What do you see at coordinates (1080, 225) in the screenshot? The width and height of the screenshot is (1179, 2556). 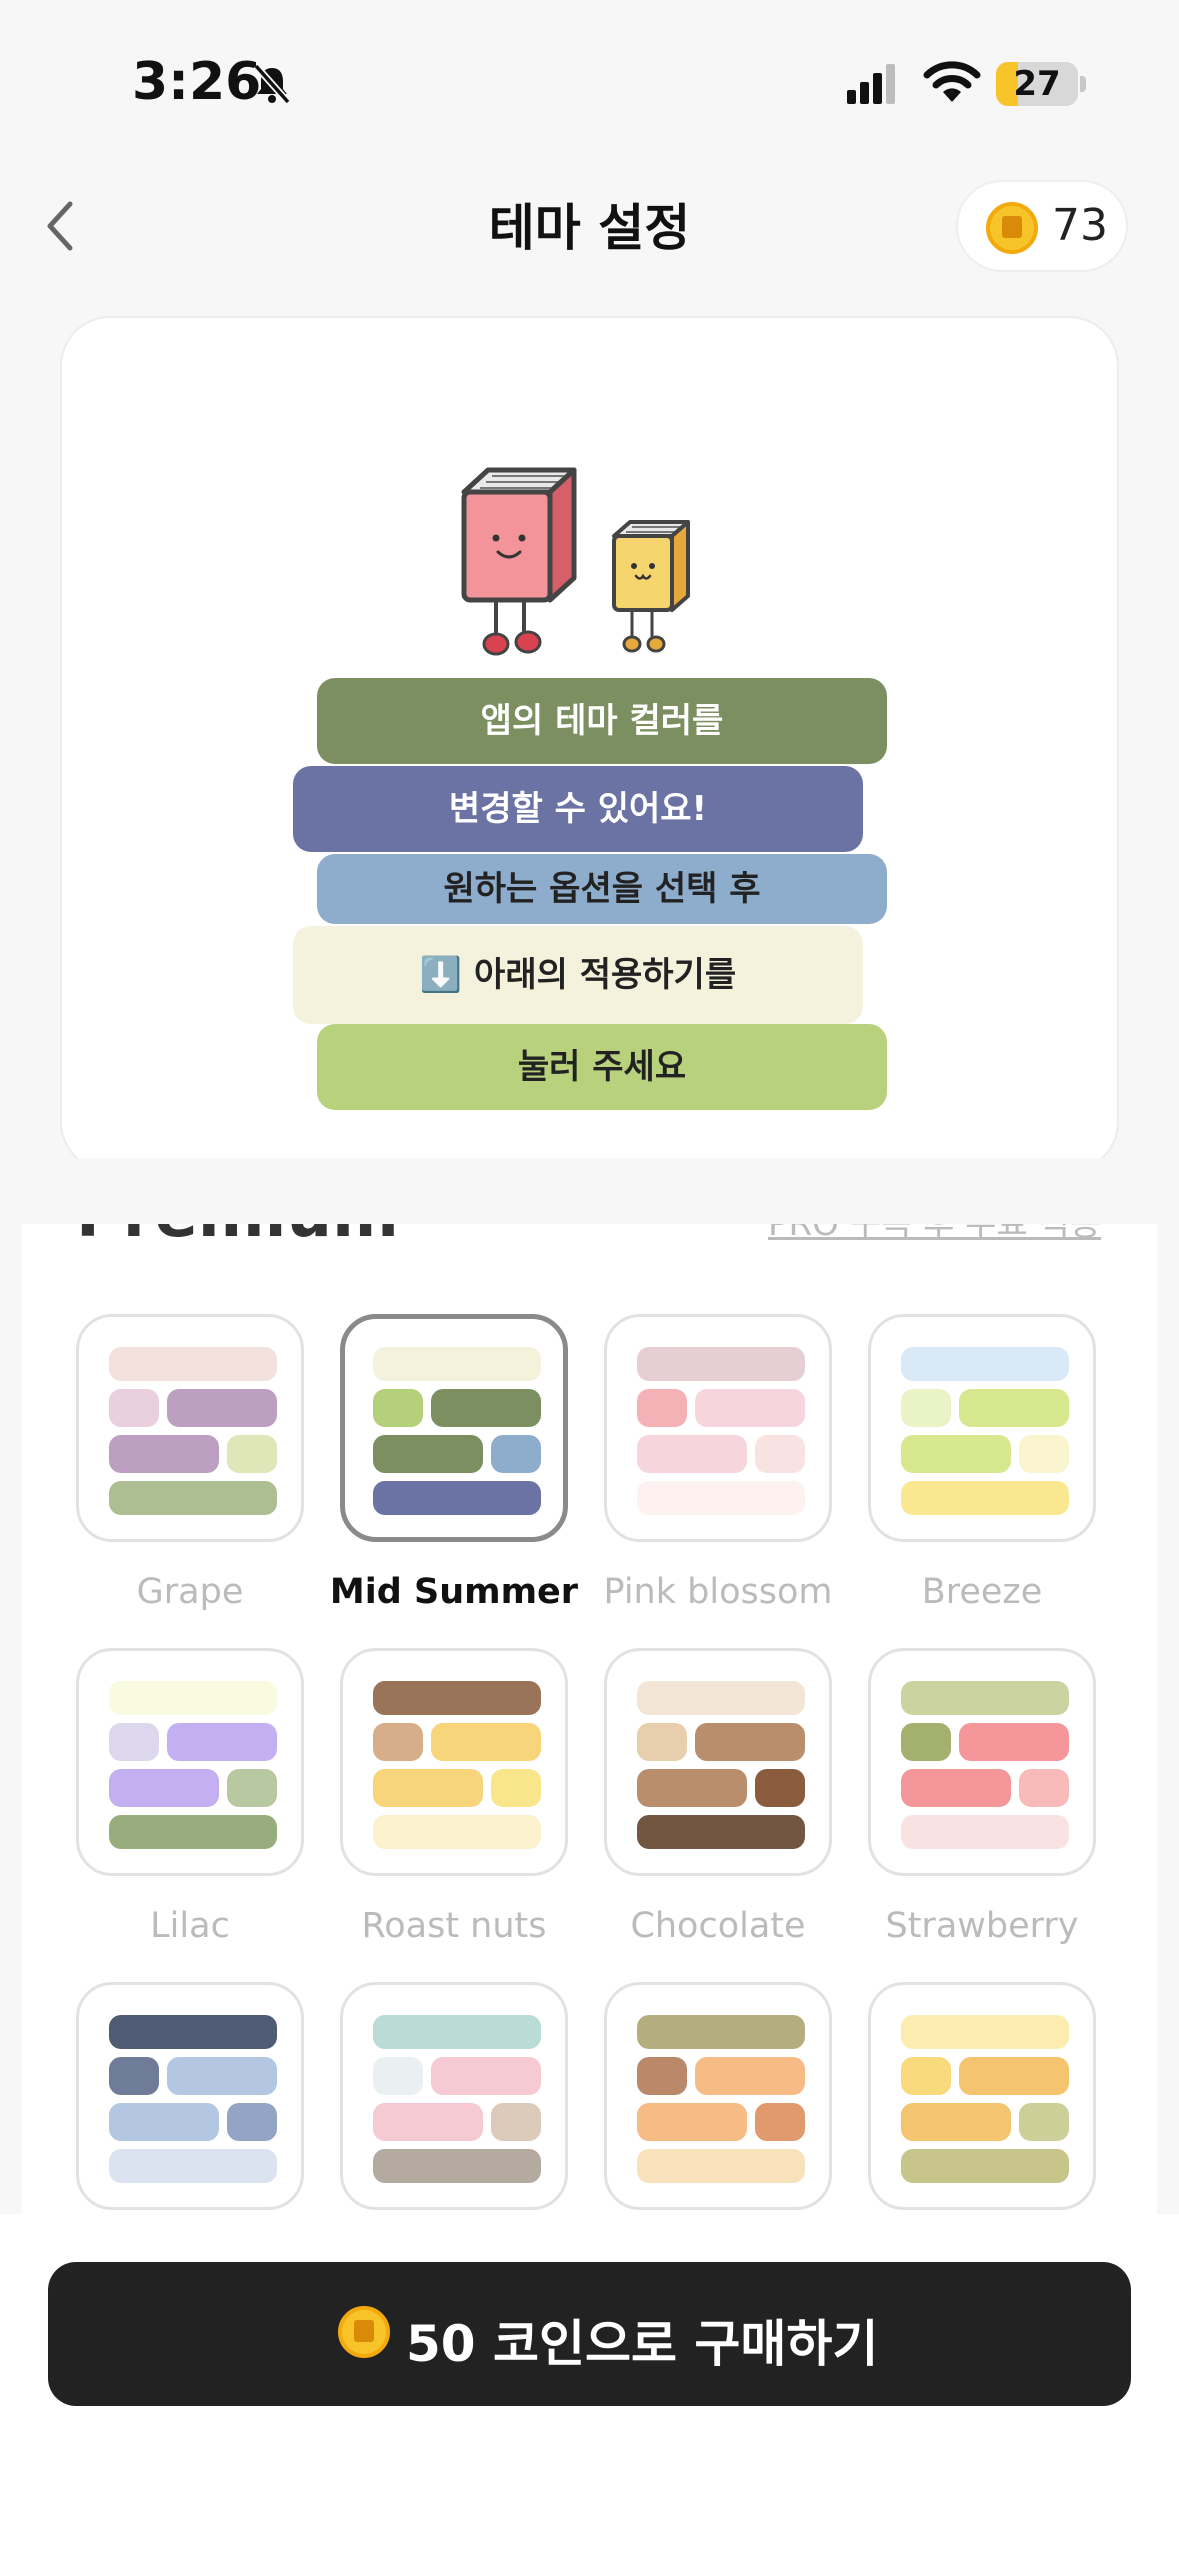 I see `coin-count: 73` at bounding box center [1080, 225].